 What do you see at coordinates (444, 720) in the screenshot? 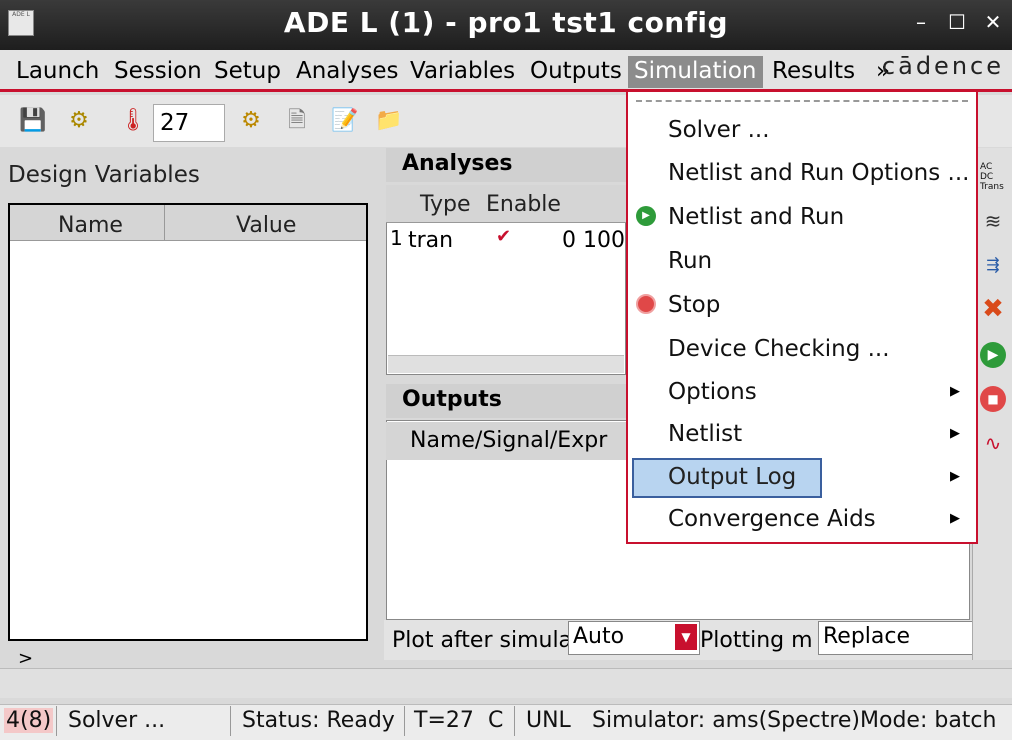
I see `status-temp: T=27` at bounding box center [444, 720].